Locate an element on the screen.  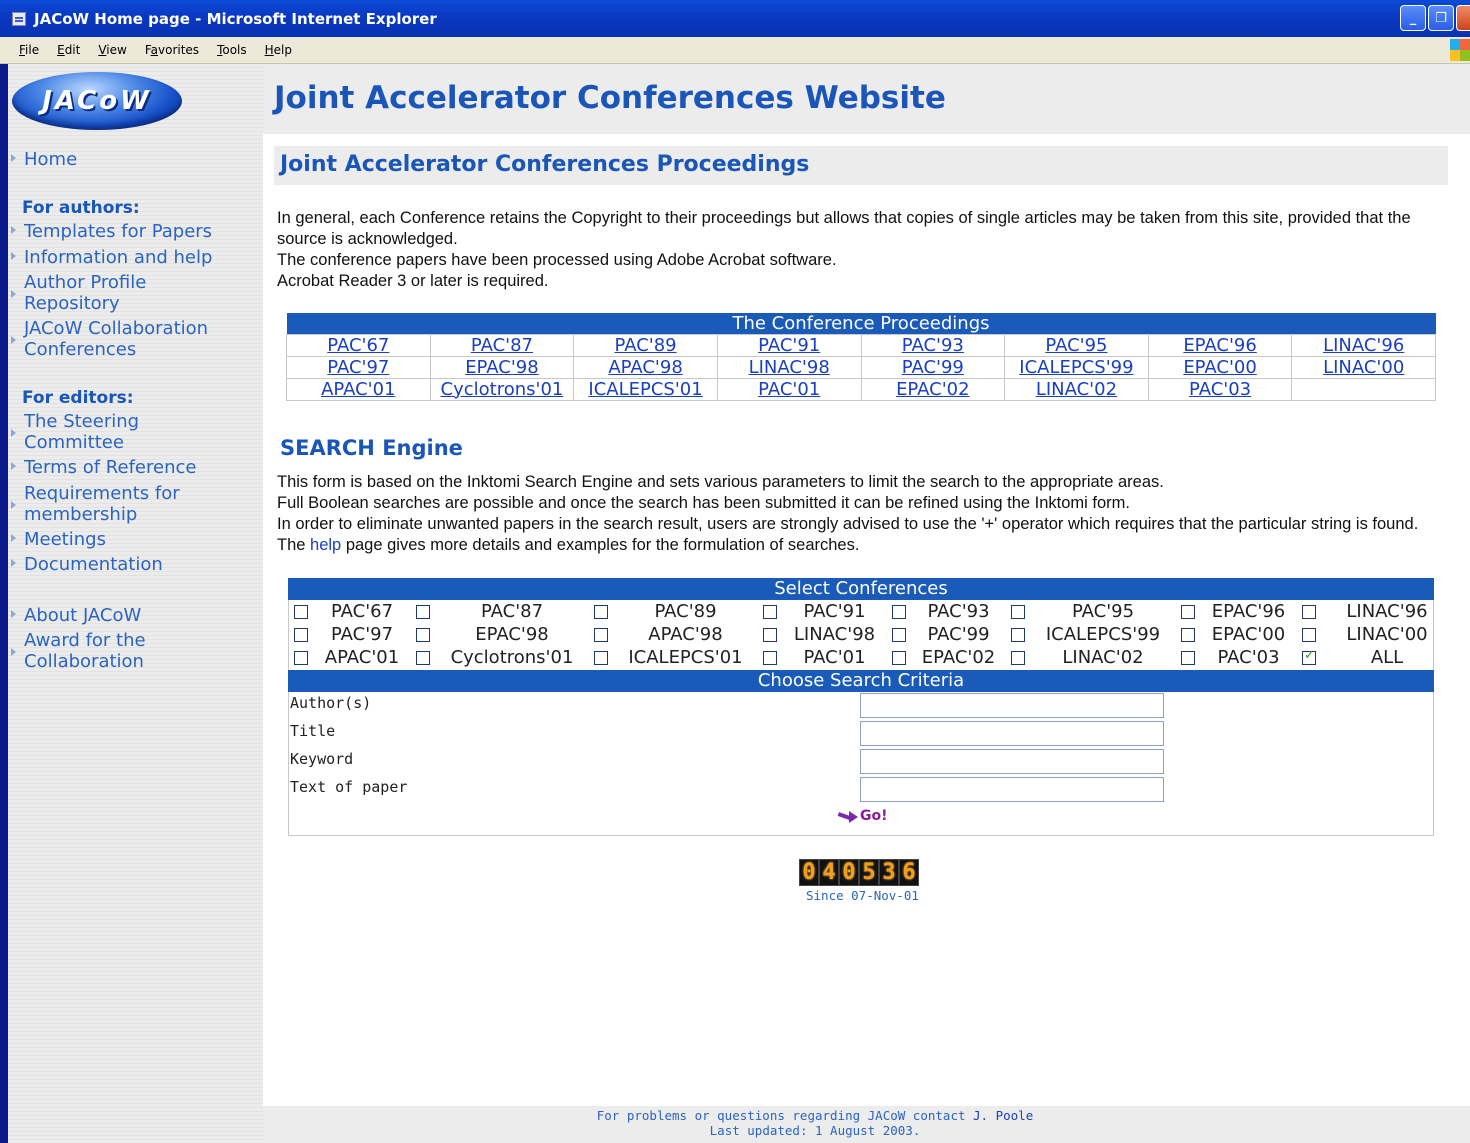
proceedings-cell: EPAC'00 is located at coordinates (1220, 367).